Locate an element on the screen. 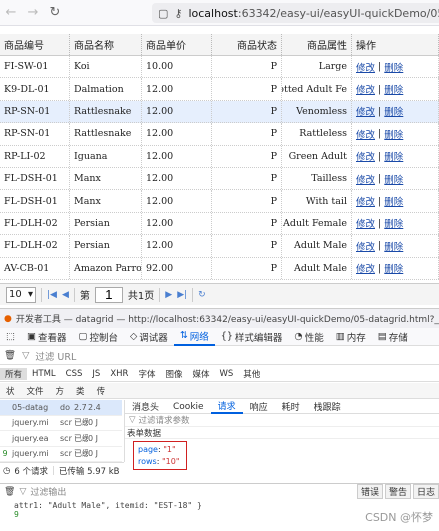  page-label: 第 is located at coordinates (84, 296).